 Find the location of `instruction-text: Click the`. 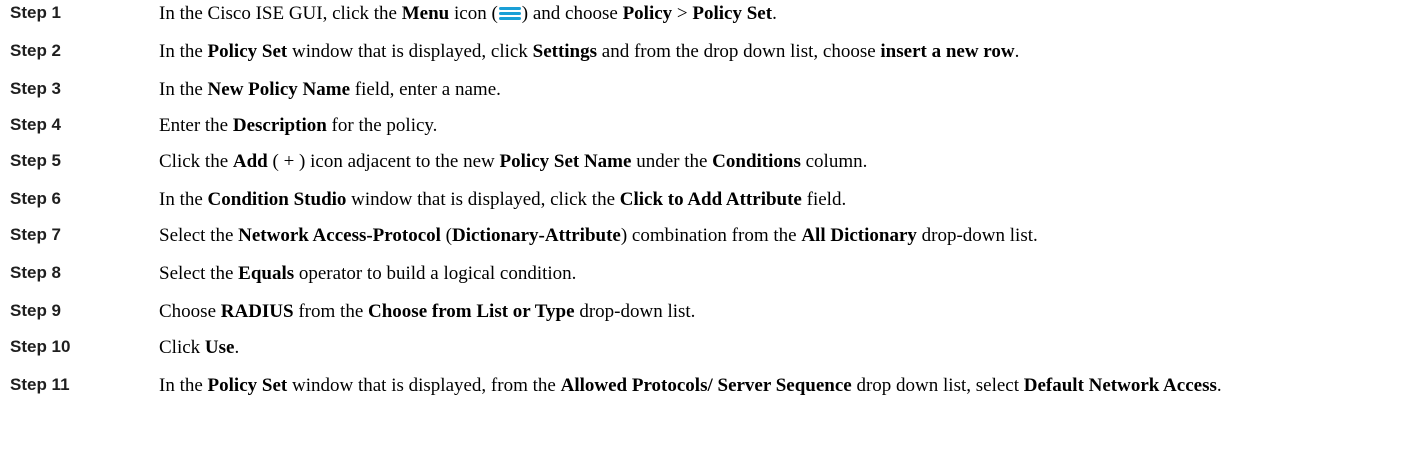

instruction-text: Click the is located at coordinates (196, 161).